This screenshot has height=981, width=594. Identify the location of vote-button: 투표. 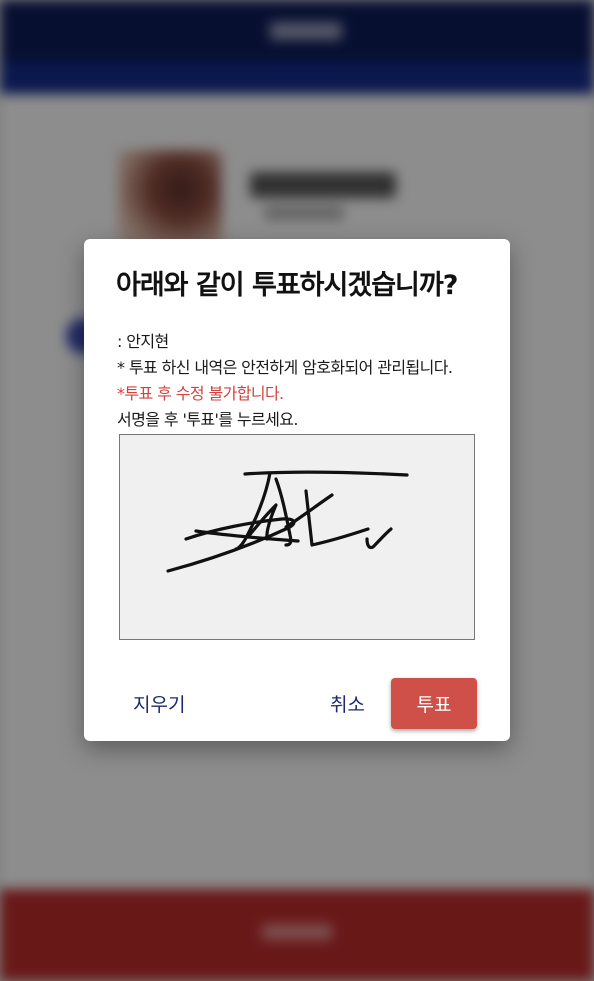
(434, 703).